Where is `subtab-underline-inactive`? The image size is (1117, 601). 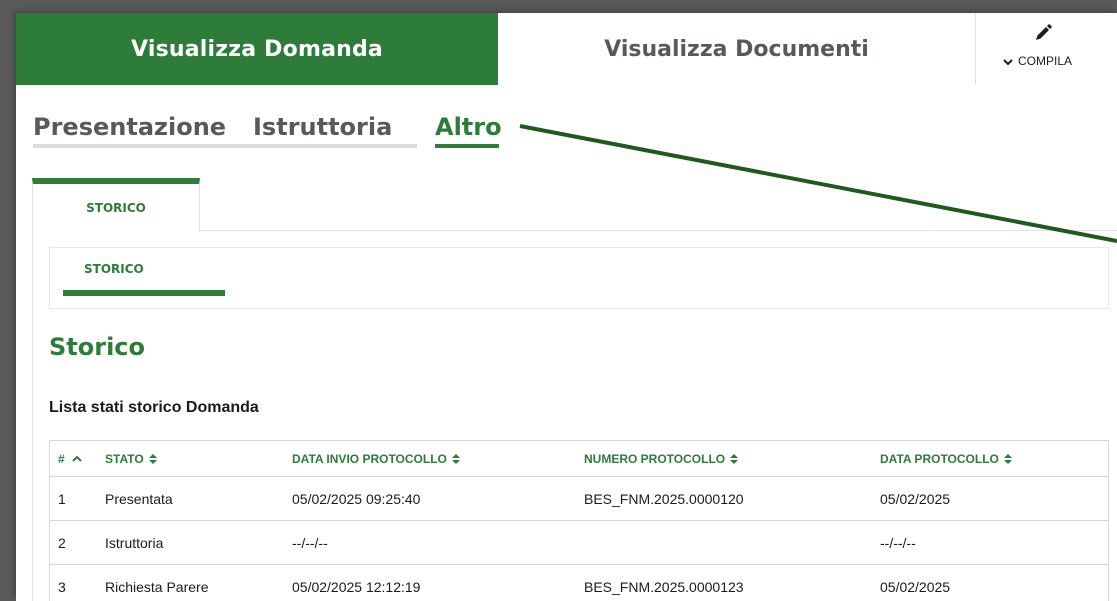 subtab-underline-inactive is located at coordinates (225, 146).